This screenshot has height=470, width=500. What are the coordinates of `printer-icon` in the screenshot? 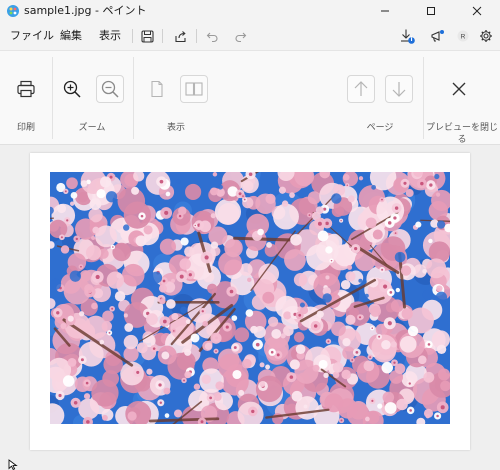 It's located at (26, 89).